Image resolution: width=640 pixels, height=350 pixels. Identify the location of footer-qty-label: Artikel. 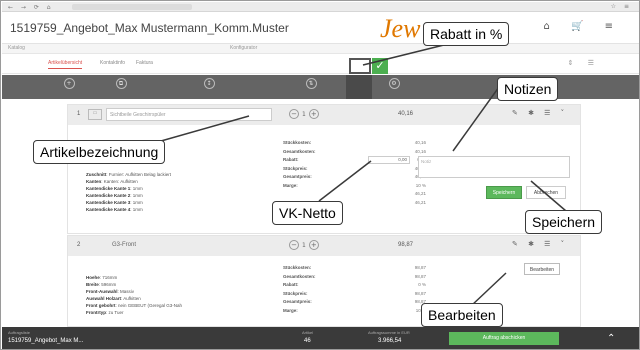
(308, 332).